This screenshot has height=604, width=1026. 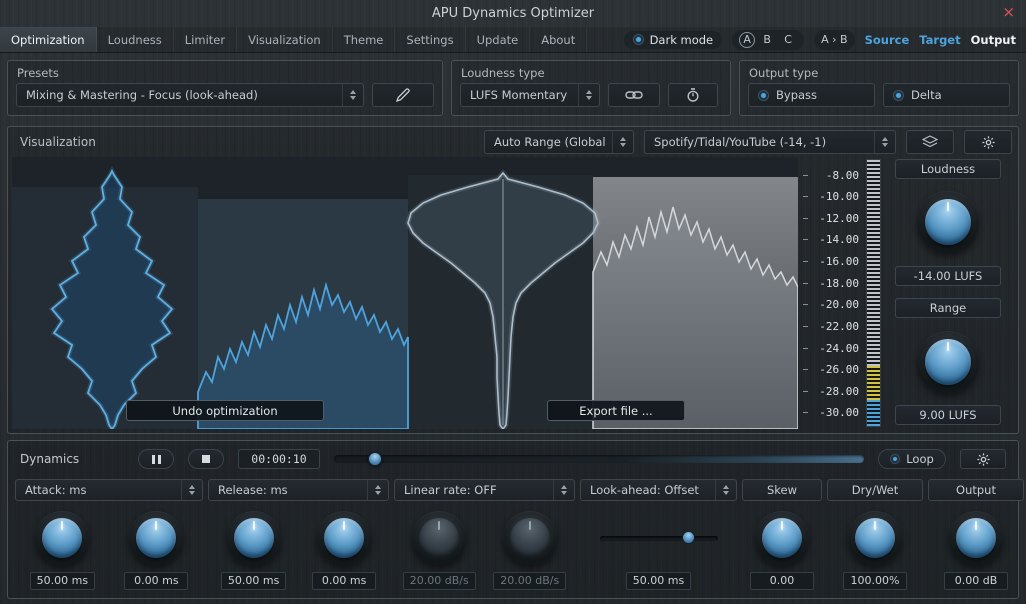 I want to click on lookahead-slider, so click(x=658, y=538).